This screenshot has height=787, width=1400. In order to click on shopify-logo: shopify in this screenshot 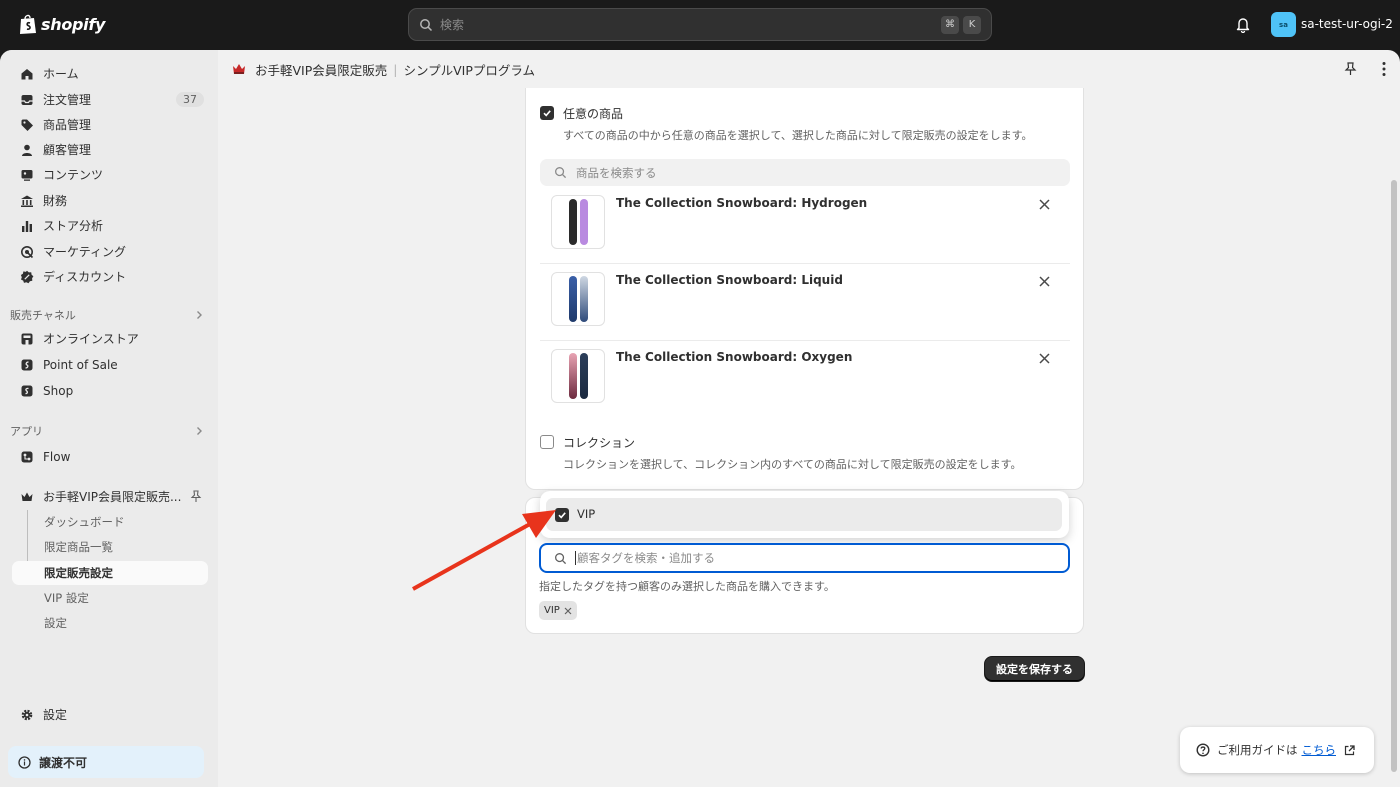, I will do `click(61, 24)`.